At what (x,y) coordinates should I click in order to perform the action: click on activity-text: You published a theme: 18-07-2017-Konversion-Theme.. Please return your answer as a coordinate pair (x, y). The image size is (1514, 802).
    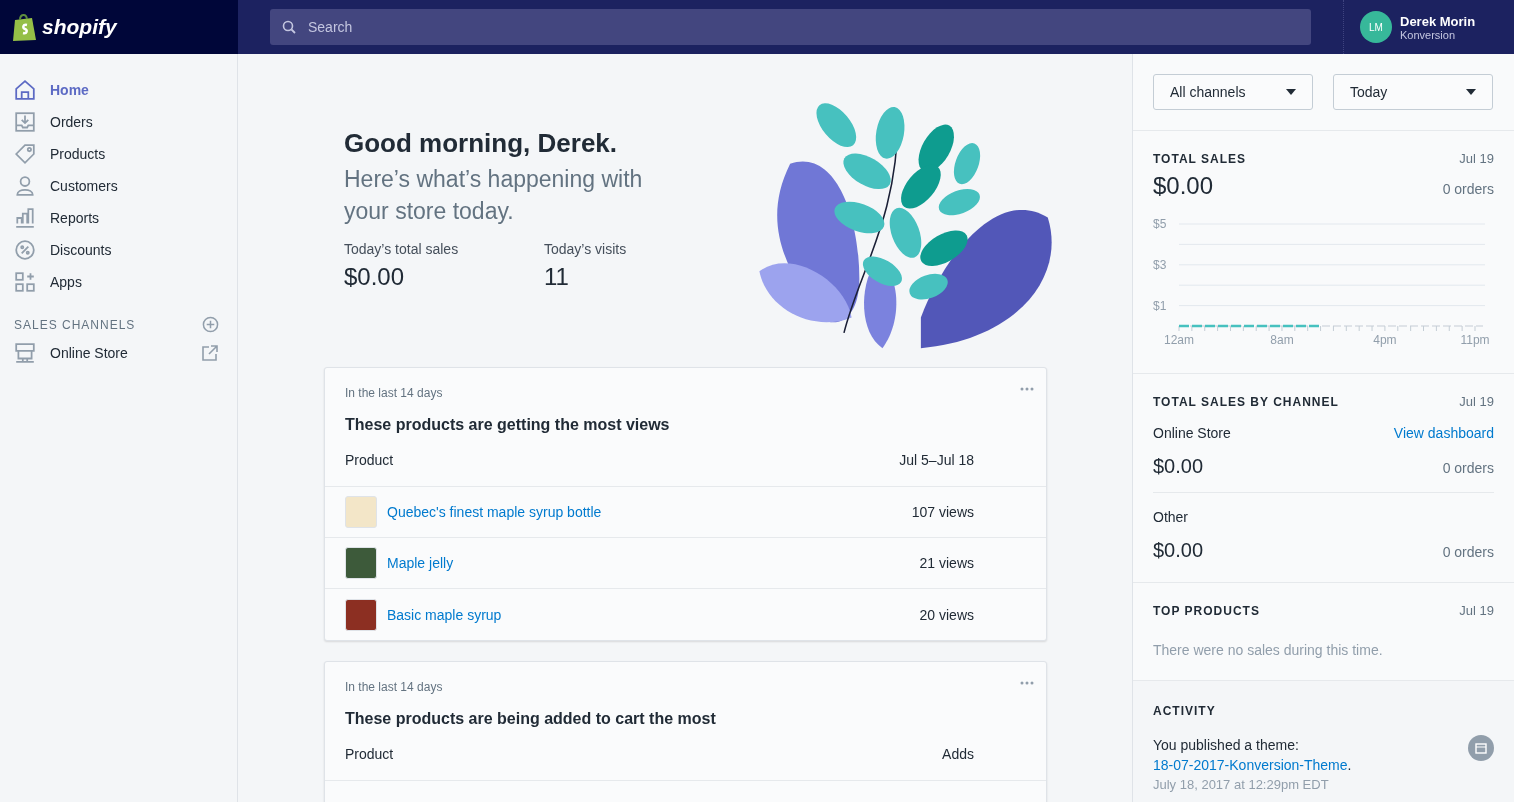
    Looking at the image, I should click on (1253, 755).